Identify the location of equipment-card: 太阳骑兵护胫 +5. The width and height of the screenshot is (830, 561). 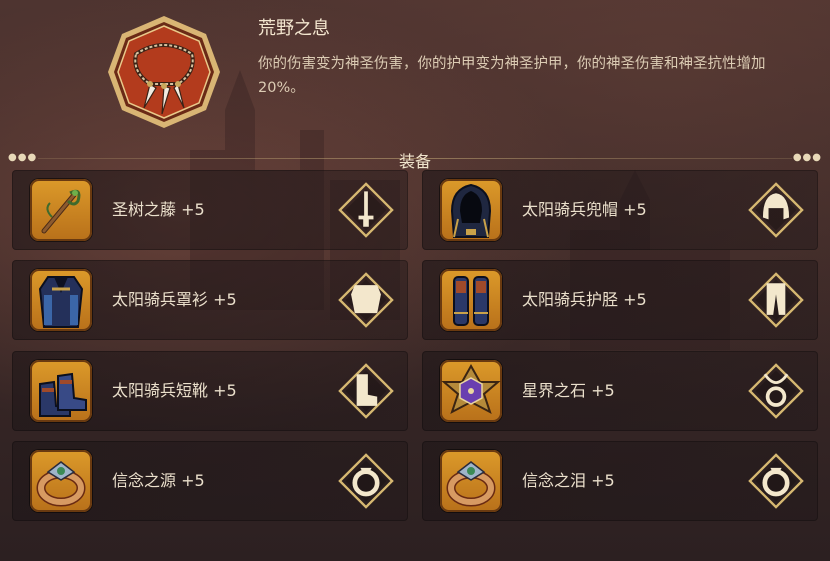
(620, 300).